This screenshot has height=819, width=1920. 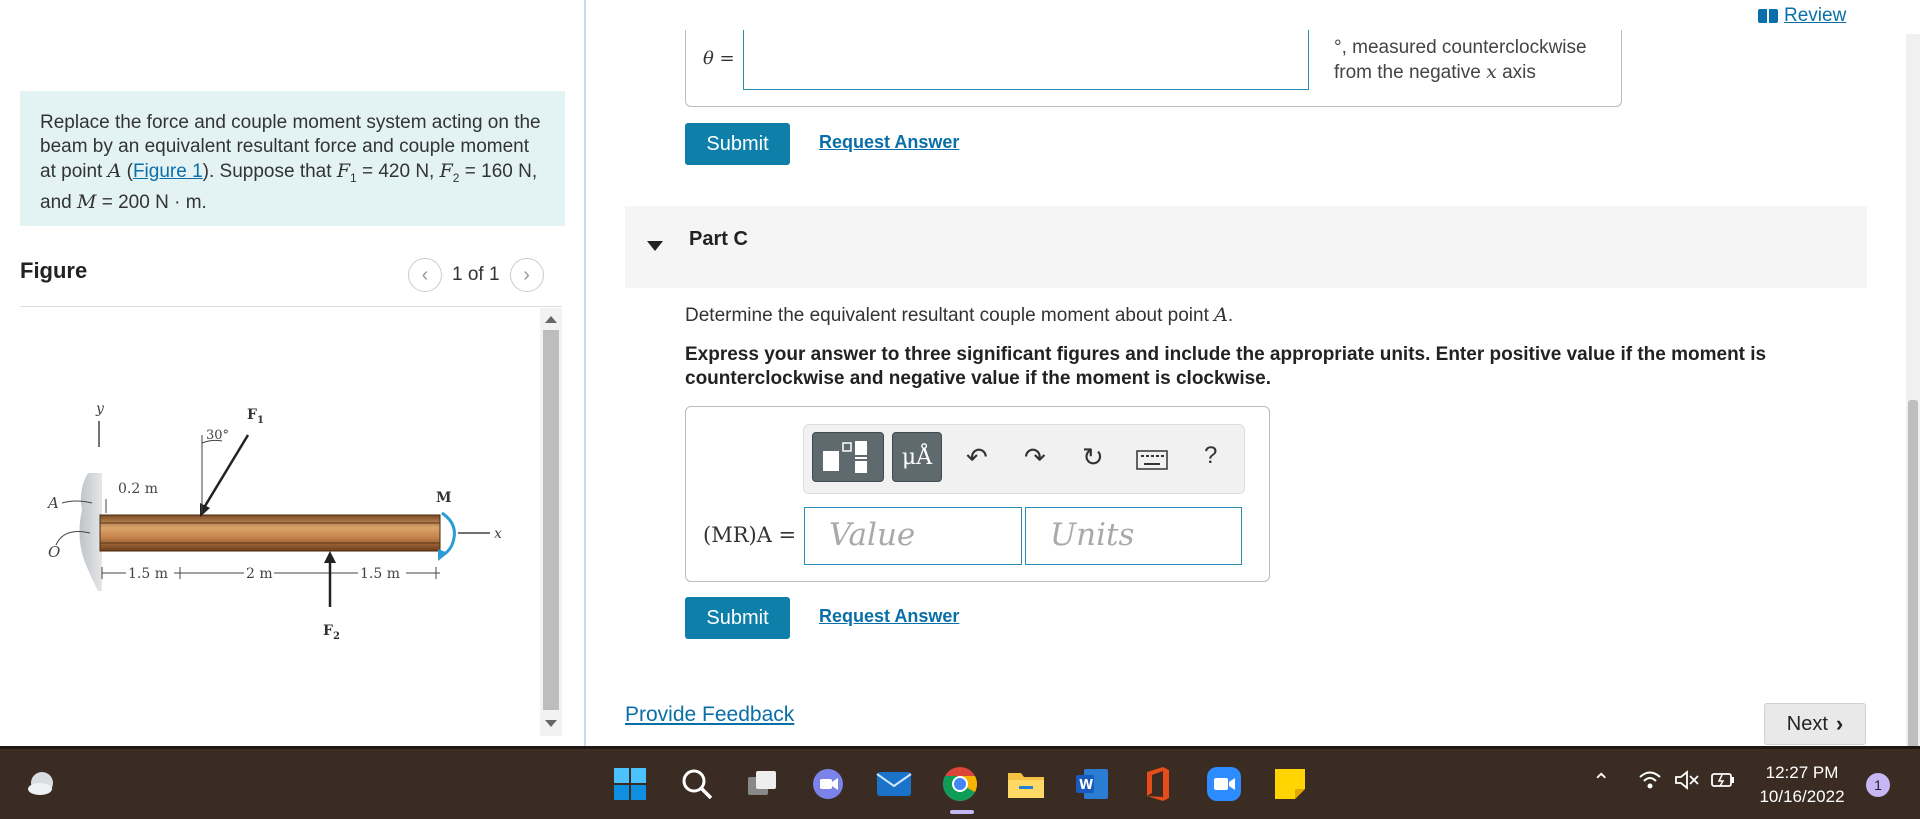 I want to click on chrome-icon, so click(x=960, y=784).